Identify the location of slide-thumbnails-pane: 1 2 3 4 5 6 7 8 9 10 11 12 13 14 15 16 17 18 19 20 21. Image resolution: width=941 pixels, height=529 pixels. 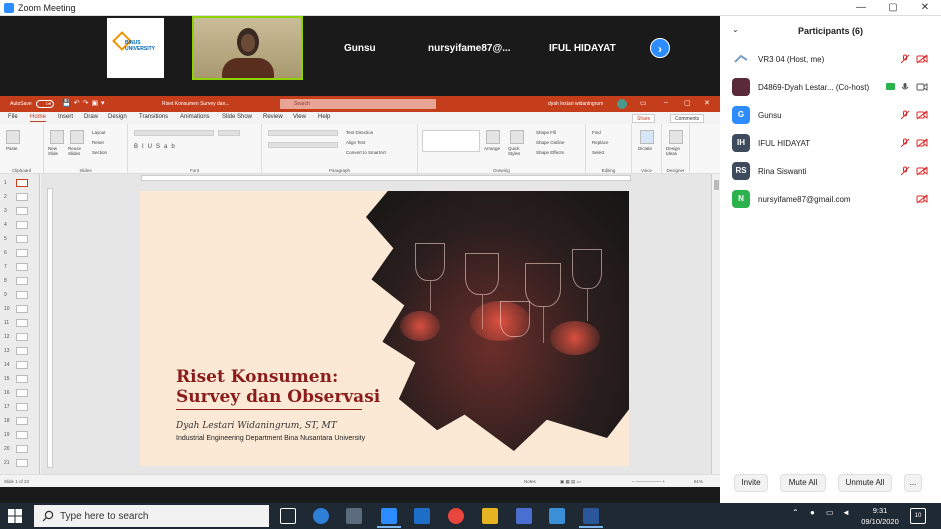
(20, 324).